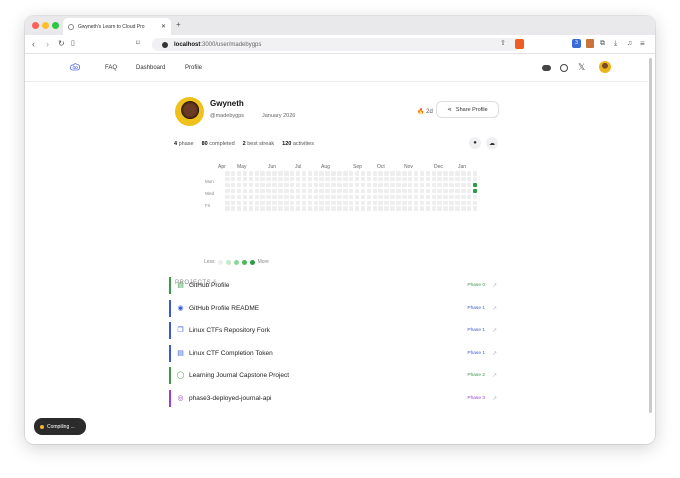 This screenshot has height=478, width=680. What do you see at coordinates (33, 44) in the screenshot?
I see `back-icon: ‹` at bounding box center [33, 44].